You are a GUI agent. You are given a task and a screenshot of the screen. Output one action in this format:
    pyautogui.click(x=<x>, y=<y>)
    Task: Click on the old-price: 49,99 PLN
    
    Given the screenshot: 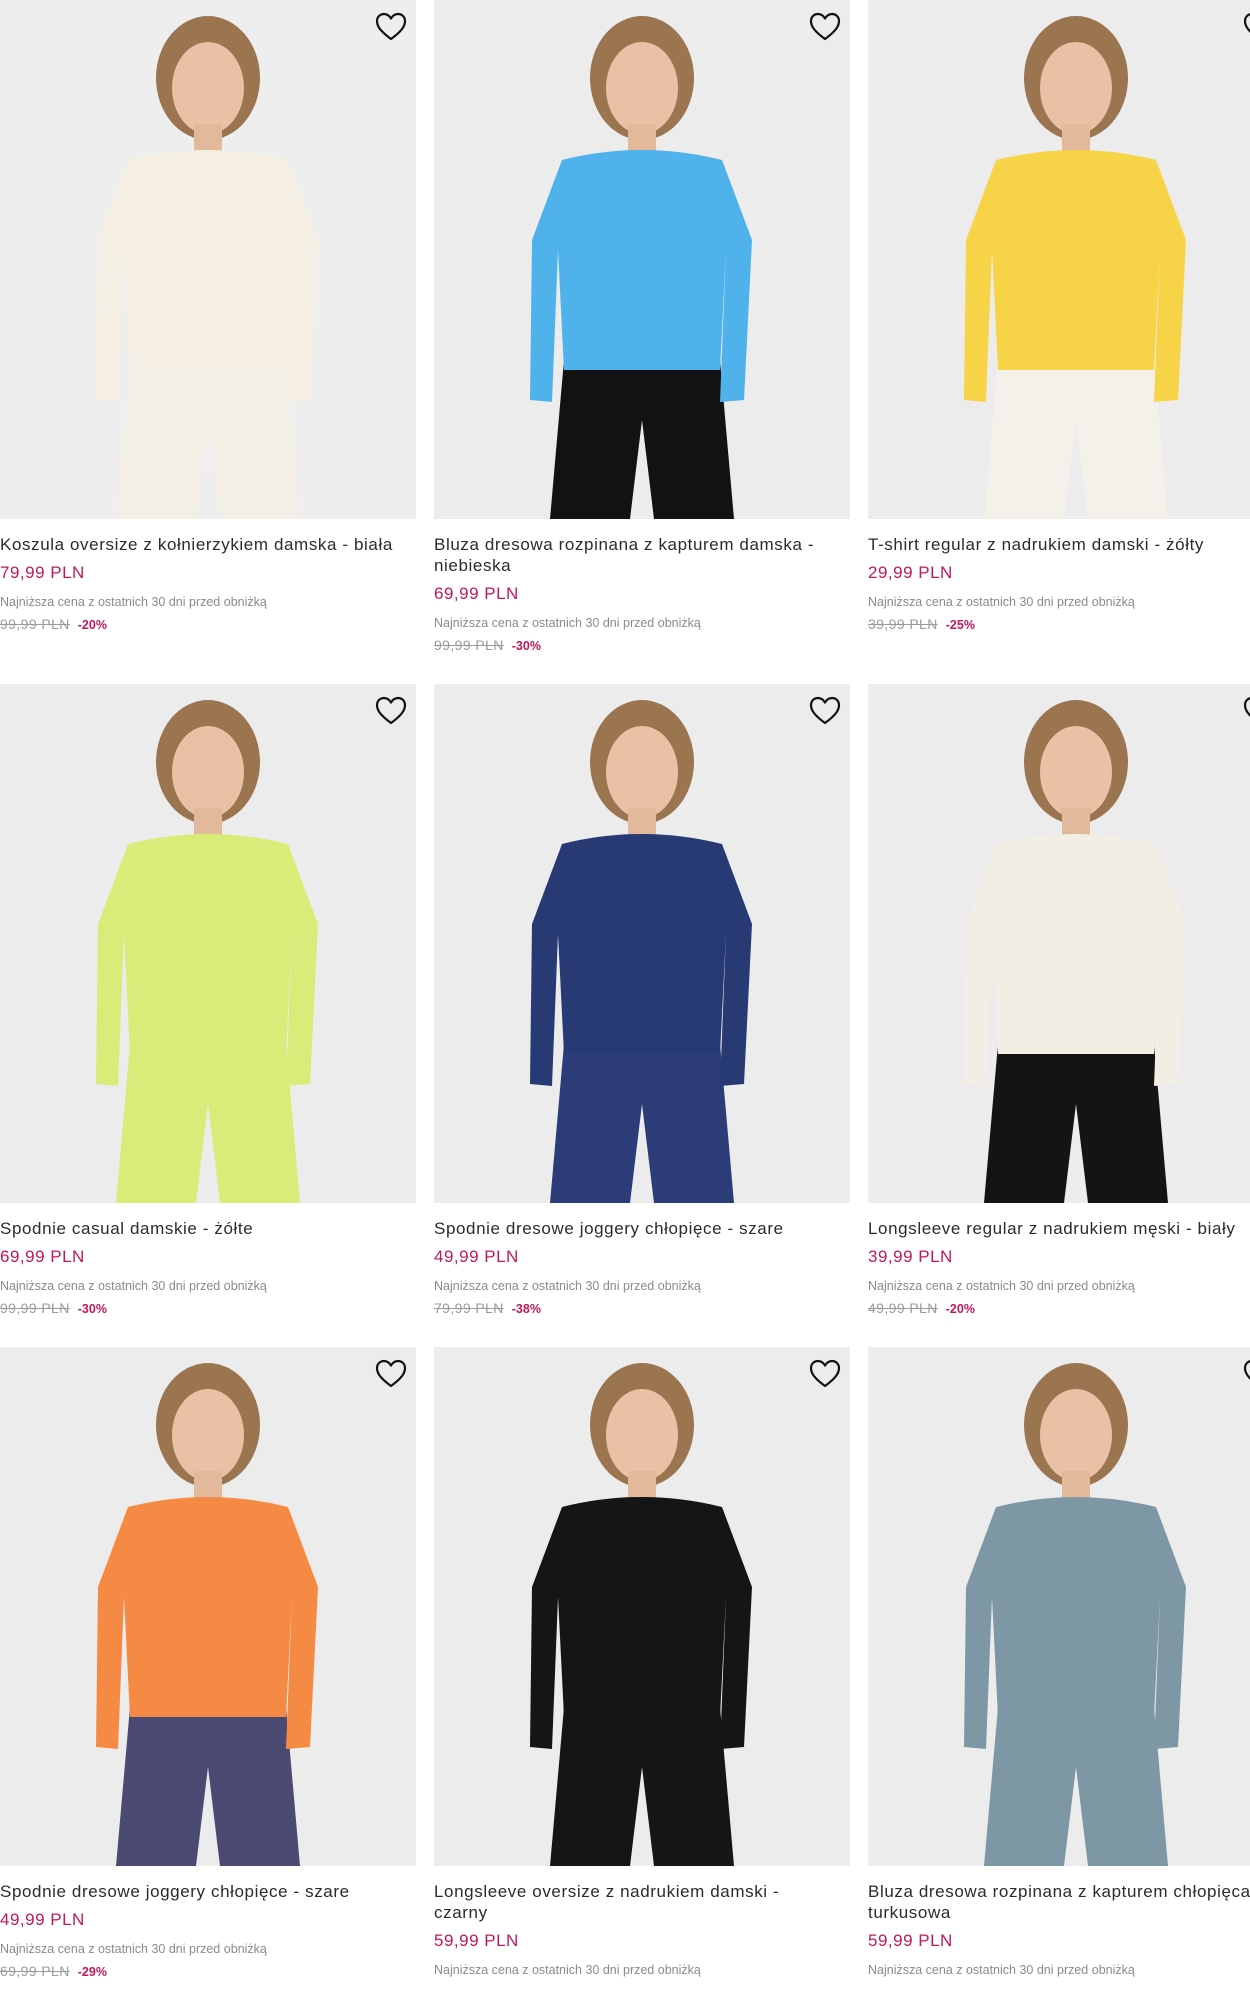 What is the action you would take?
    pyautogui.click(x=903, y=1308)
    